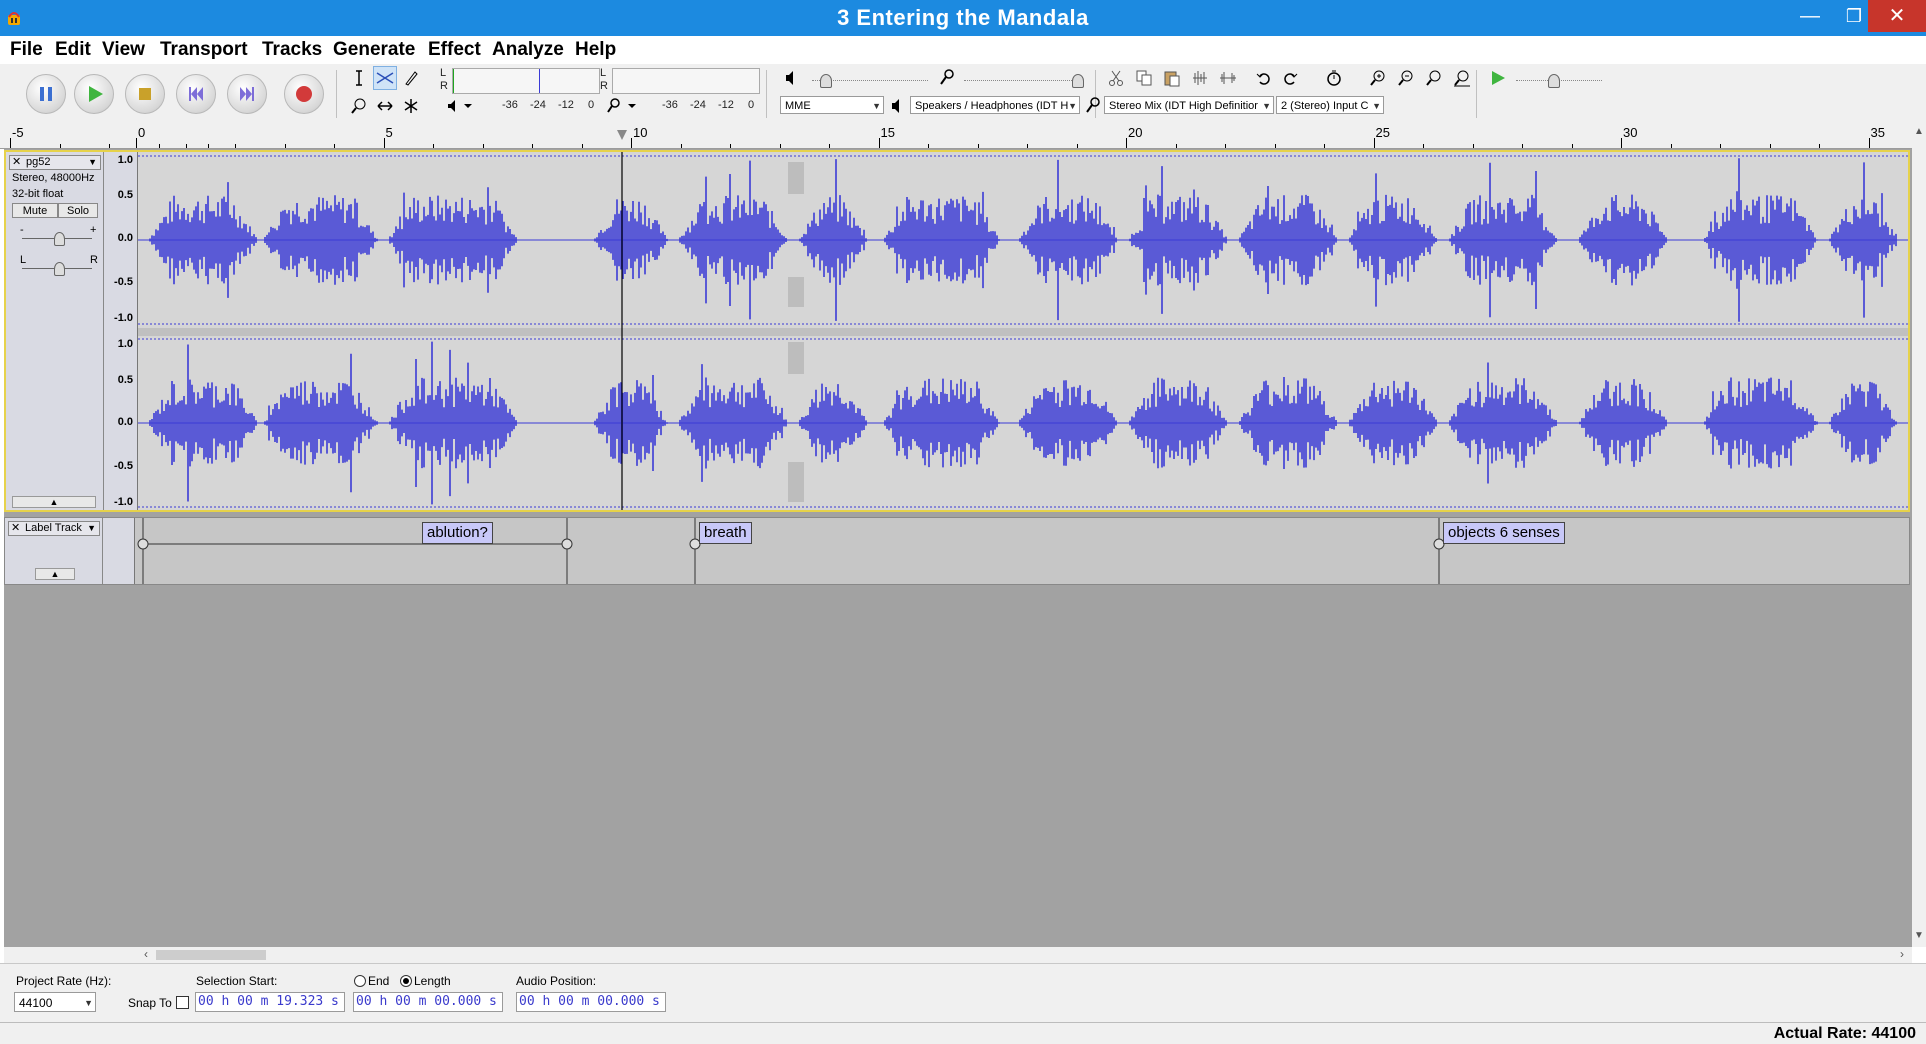 The width and height of the screenshot is (1926, 1044). I want to click on playback-volume-slider, so click(870, 81).